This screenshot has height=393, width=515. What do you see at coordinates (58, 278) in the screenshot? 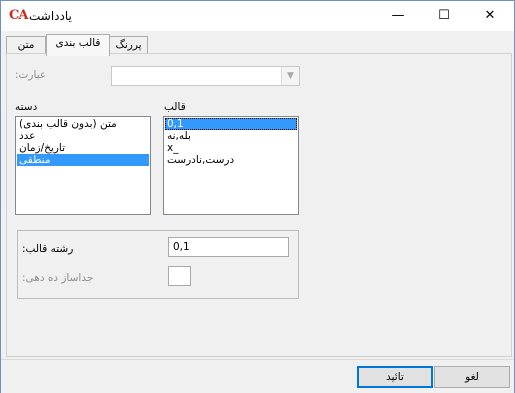
I see `decimal-separator-label: :جداساز ده دهی` at bounding box center [58, 278].